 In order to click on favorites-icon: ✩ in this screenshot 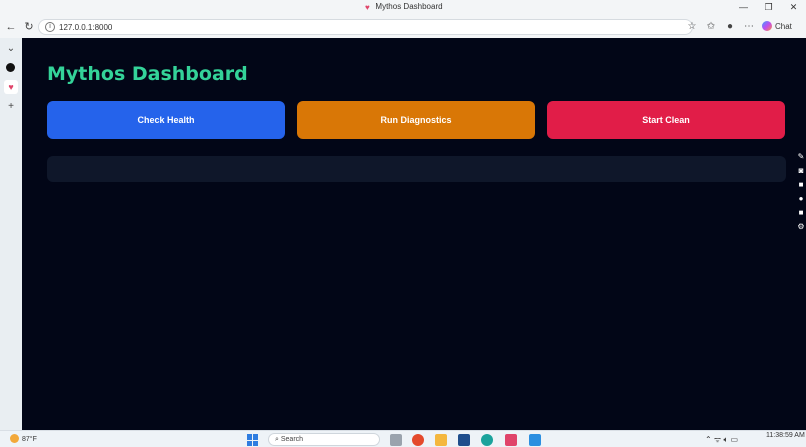, I will do `click(711, 27)`.